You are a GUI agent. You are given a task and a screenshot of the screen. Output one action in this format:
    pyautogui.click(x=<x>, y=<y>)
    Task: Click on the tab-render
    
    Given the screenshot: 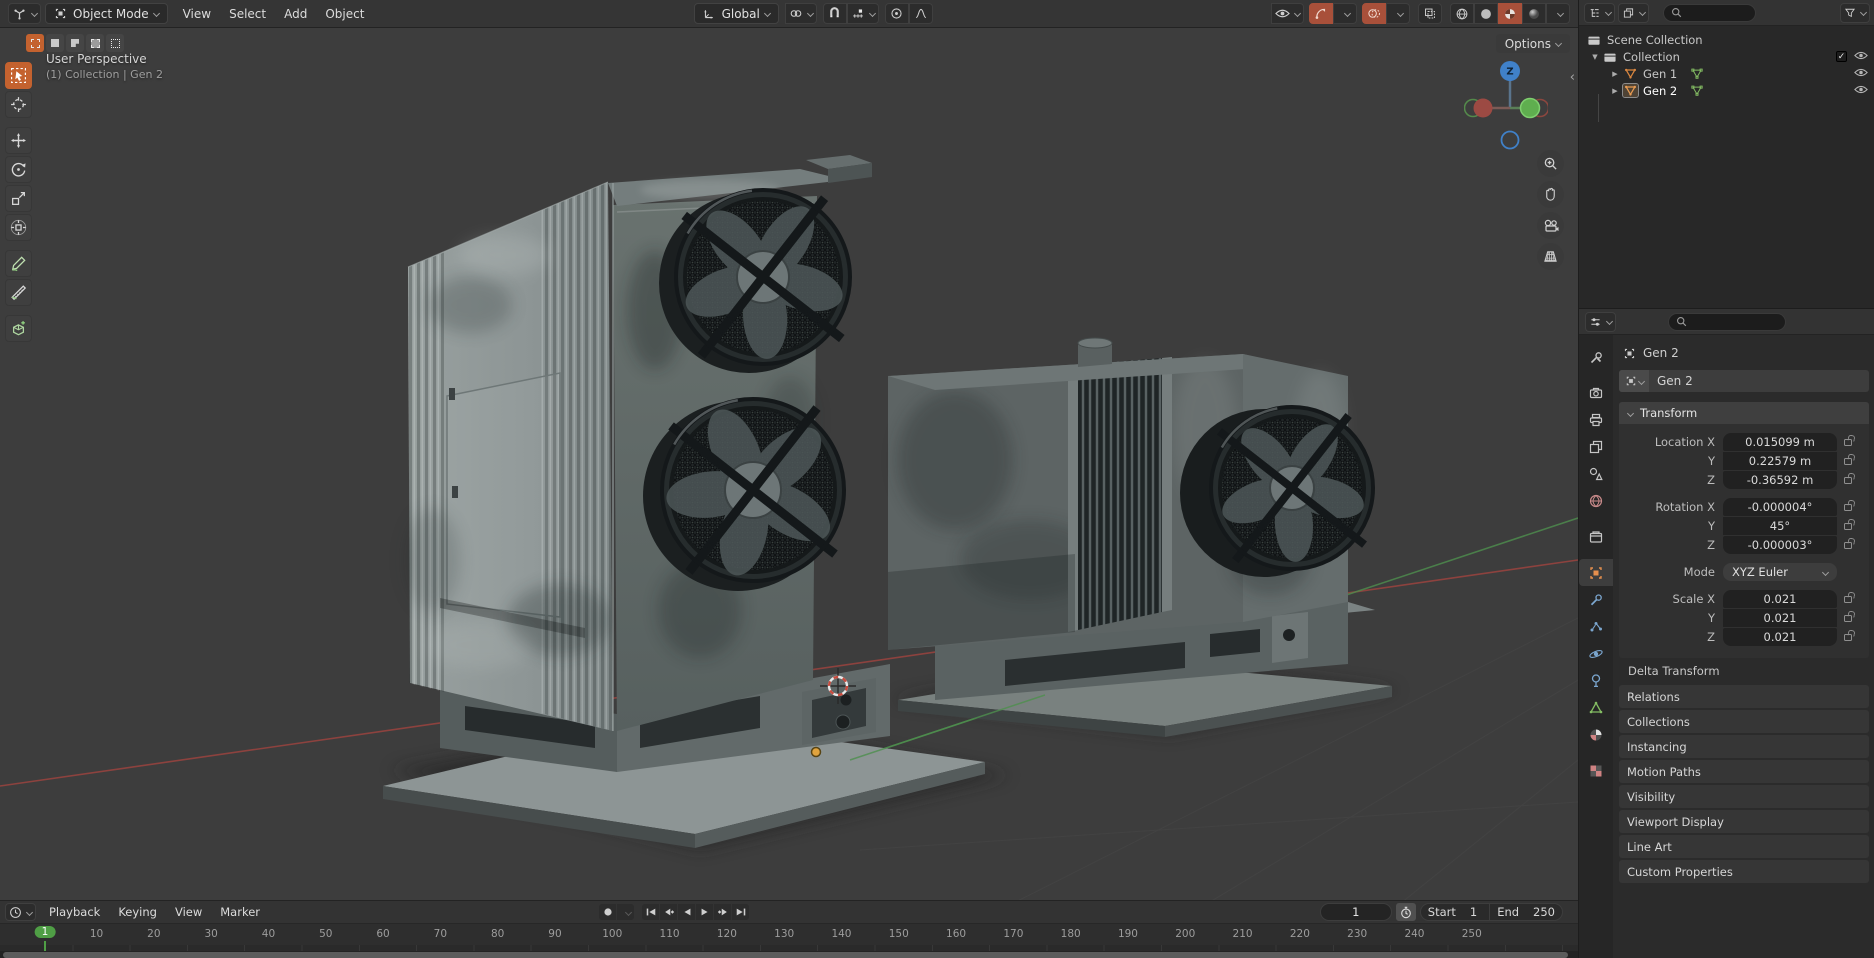 What is the action you would take?
    pyautogui.click(x=1596, y=392)
    